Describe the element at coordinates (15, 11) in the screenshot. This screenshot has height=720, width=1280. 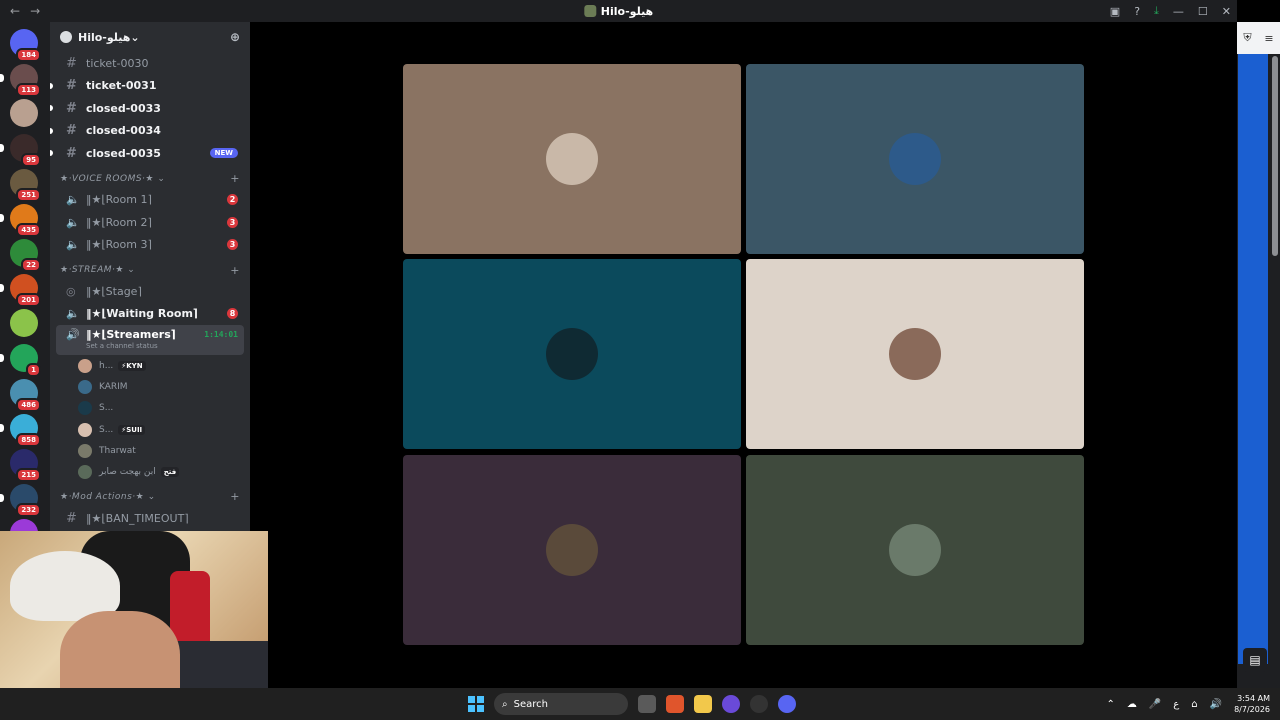
I see `back-arrow-icon: ←` at that location.